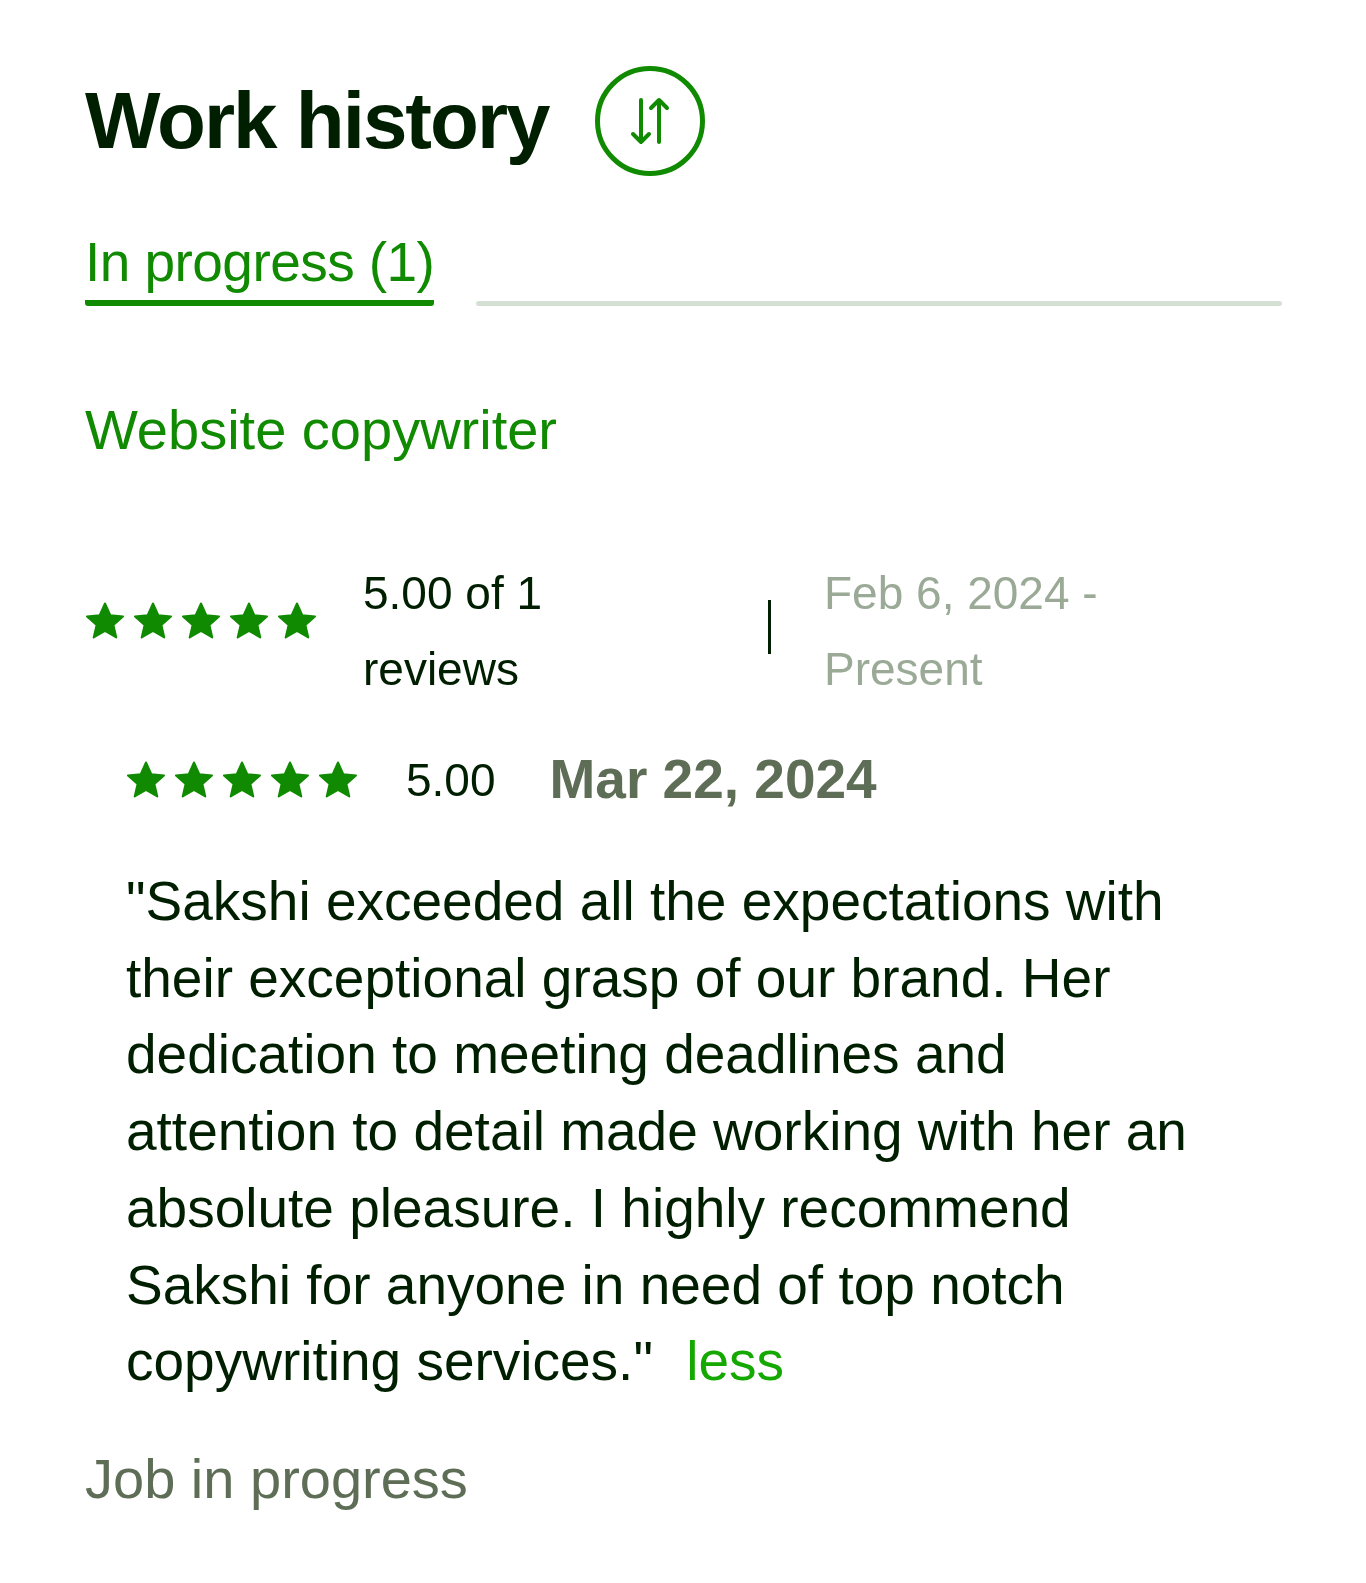 This screenshot has height=1583, width=1366. I want to click on review-score: 5.00, so click(451, 779).